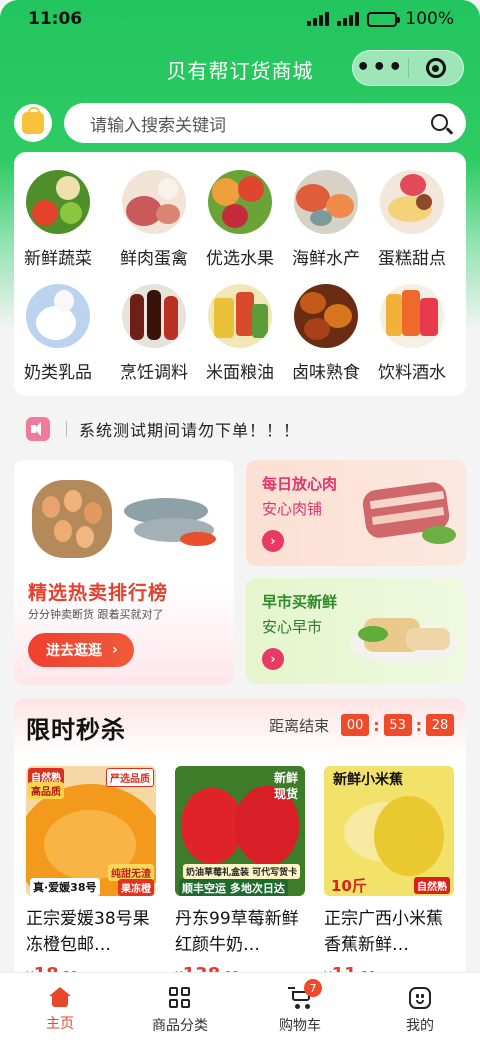 The height and width of the screenshot is (1040, 480). What do you see at coordinates (240, 316) in the screenshot?
I see `grain-oil-image` at bounding box center [240, 316].